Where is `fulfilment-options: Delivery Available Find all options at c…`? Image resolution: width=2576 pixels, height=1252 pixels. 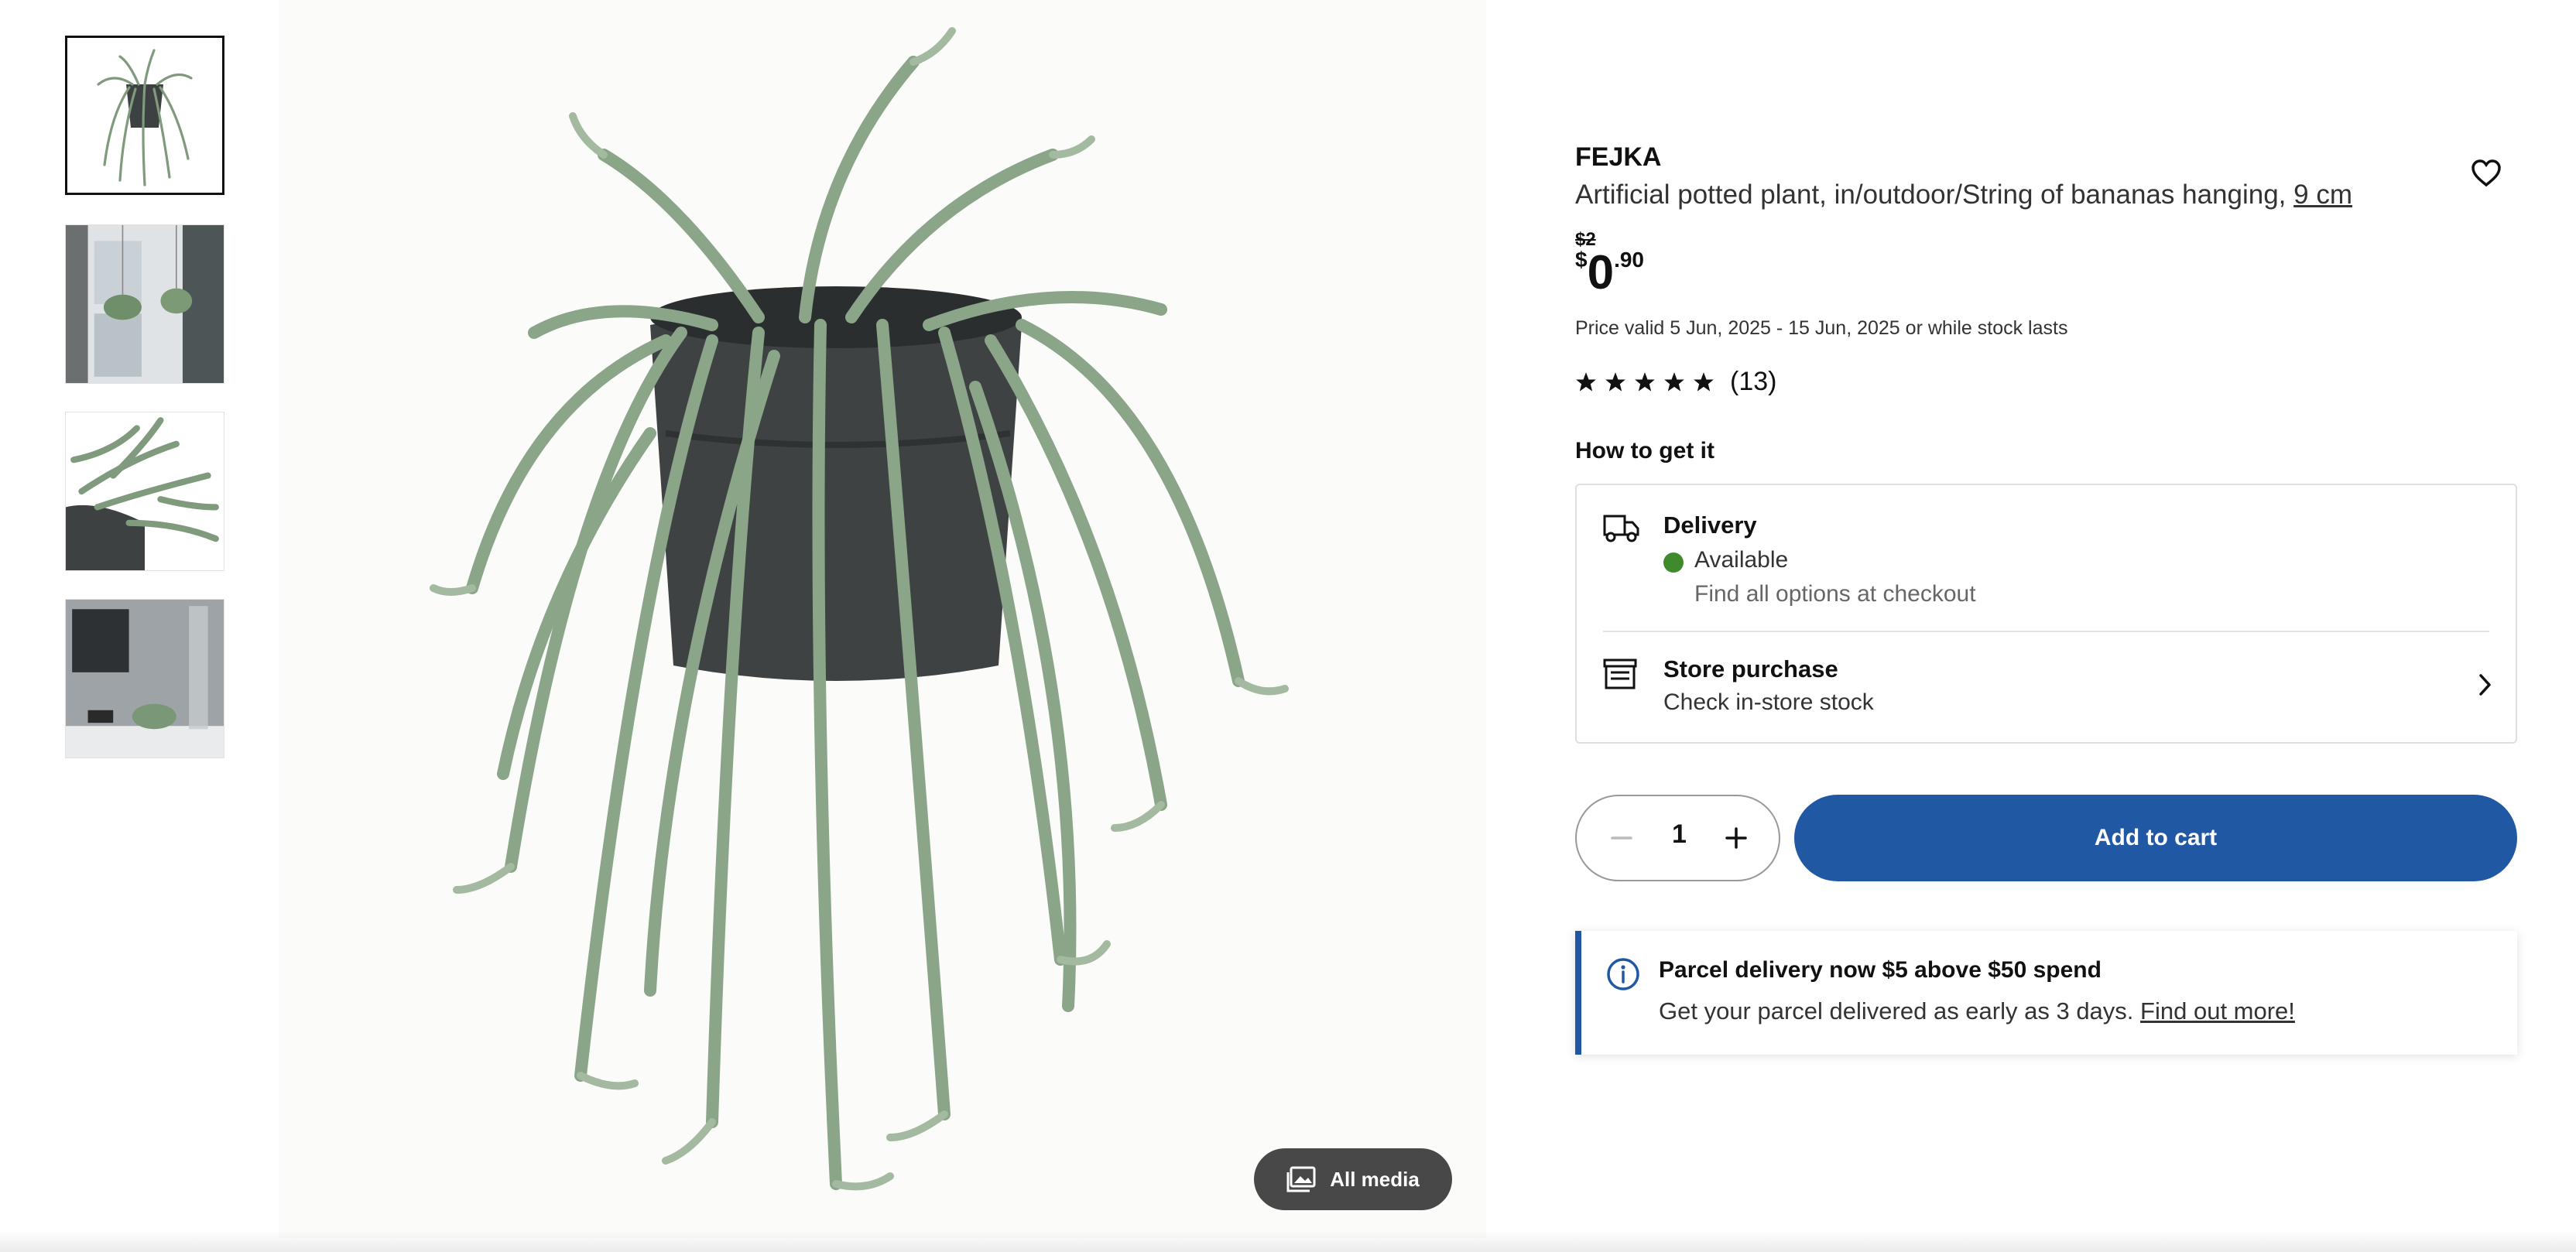 fulfilment-options: Delivery Available Find all options at c… is located at coordinates (2046, 614).